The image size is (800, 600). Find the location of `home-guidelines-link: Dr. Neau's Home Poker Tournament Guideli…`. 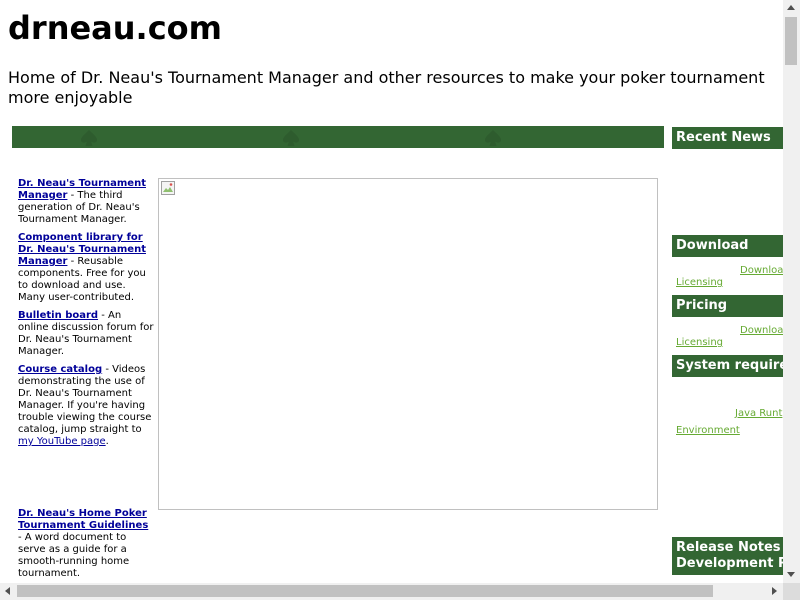

home-guidelines-link: Dr. Neau's Home Poker Tournament Guideli… is located at coordinates (83, 519).